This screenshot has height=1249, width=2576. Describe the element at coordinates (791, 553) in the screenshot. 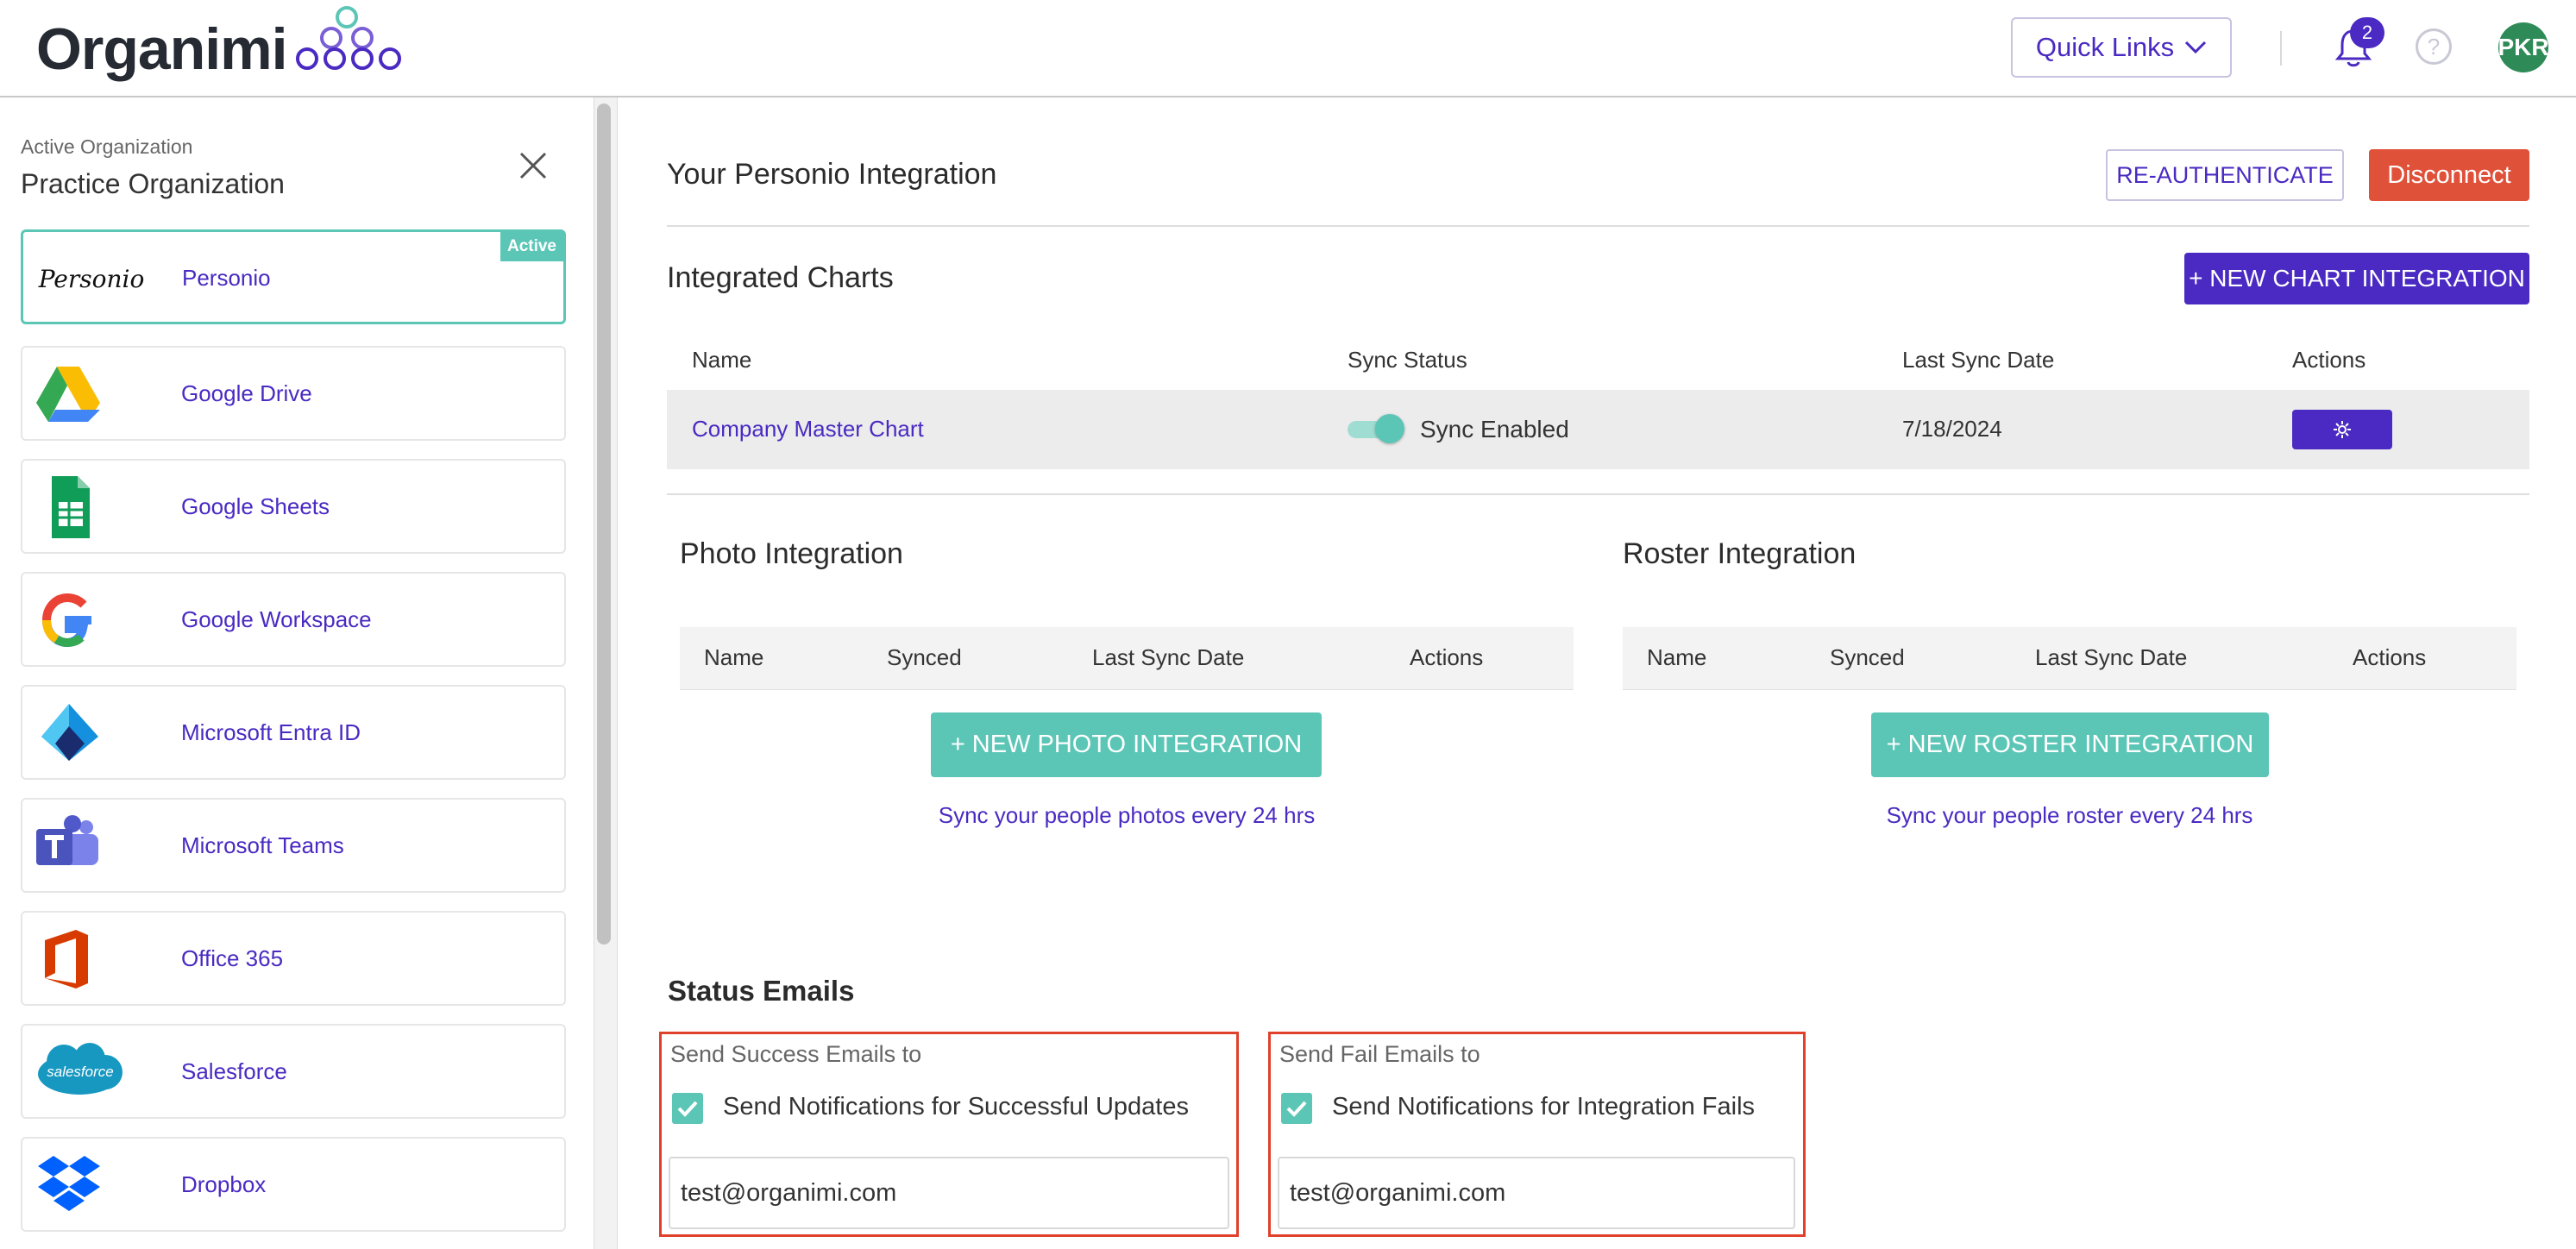

I see `photo-integration-title: Photo Integration` at that location.